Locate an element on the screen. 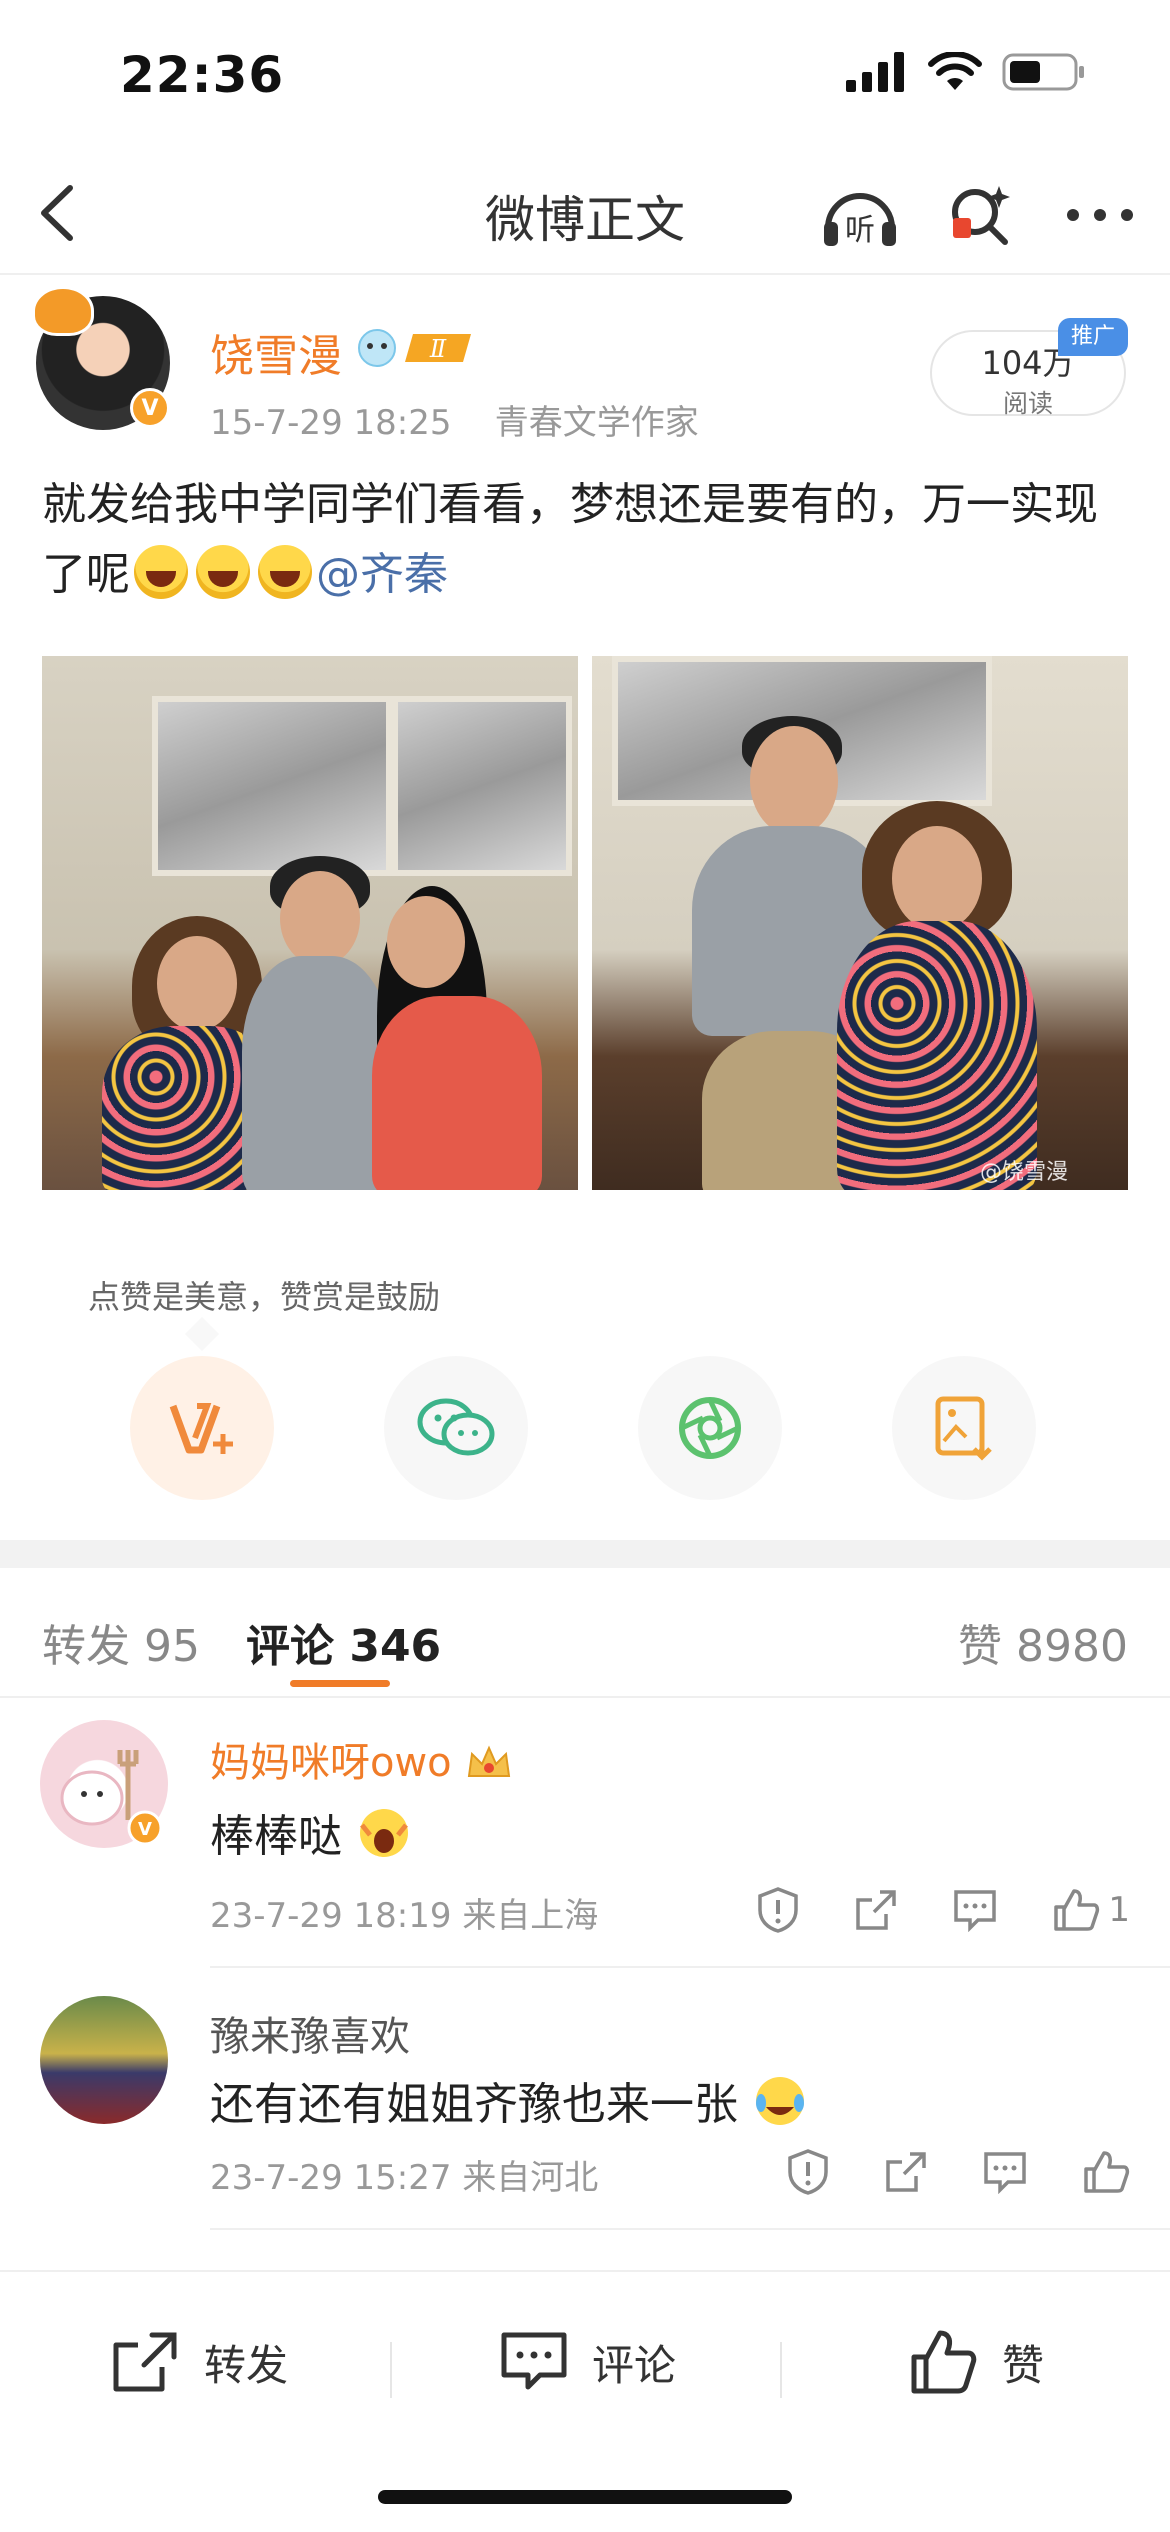  post-date: 15-7-29 18:25 is located at coordinates (331, 423).